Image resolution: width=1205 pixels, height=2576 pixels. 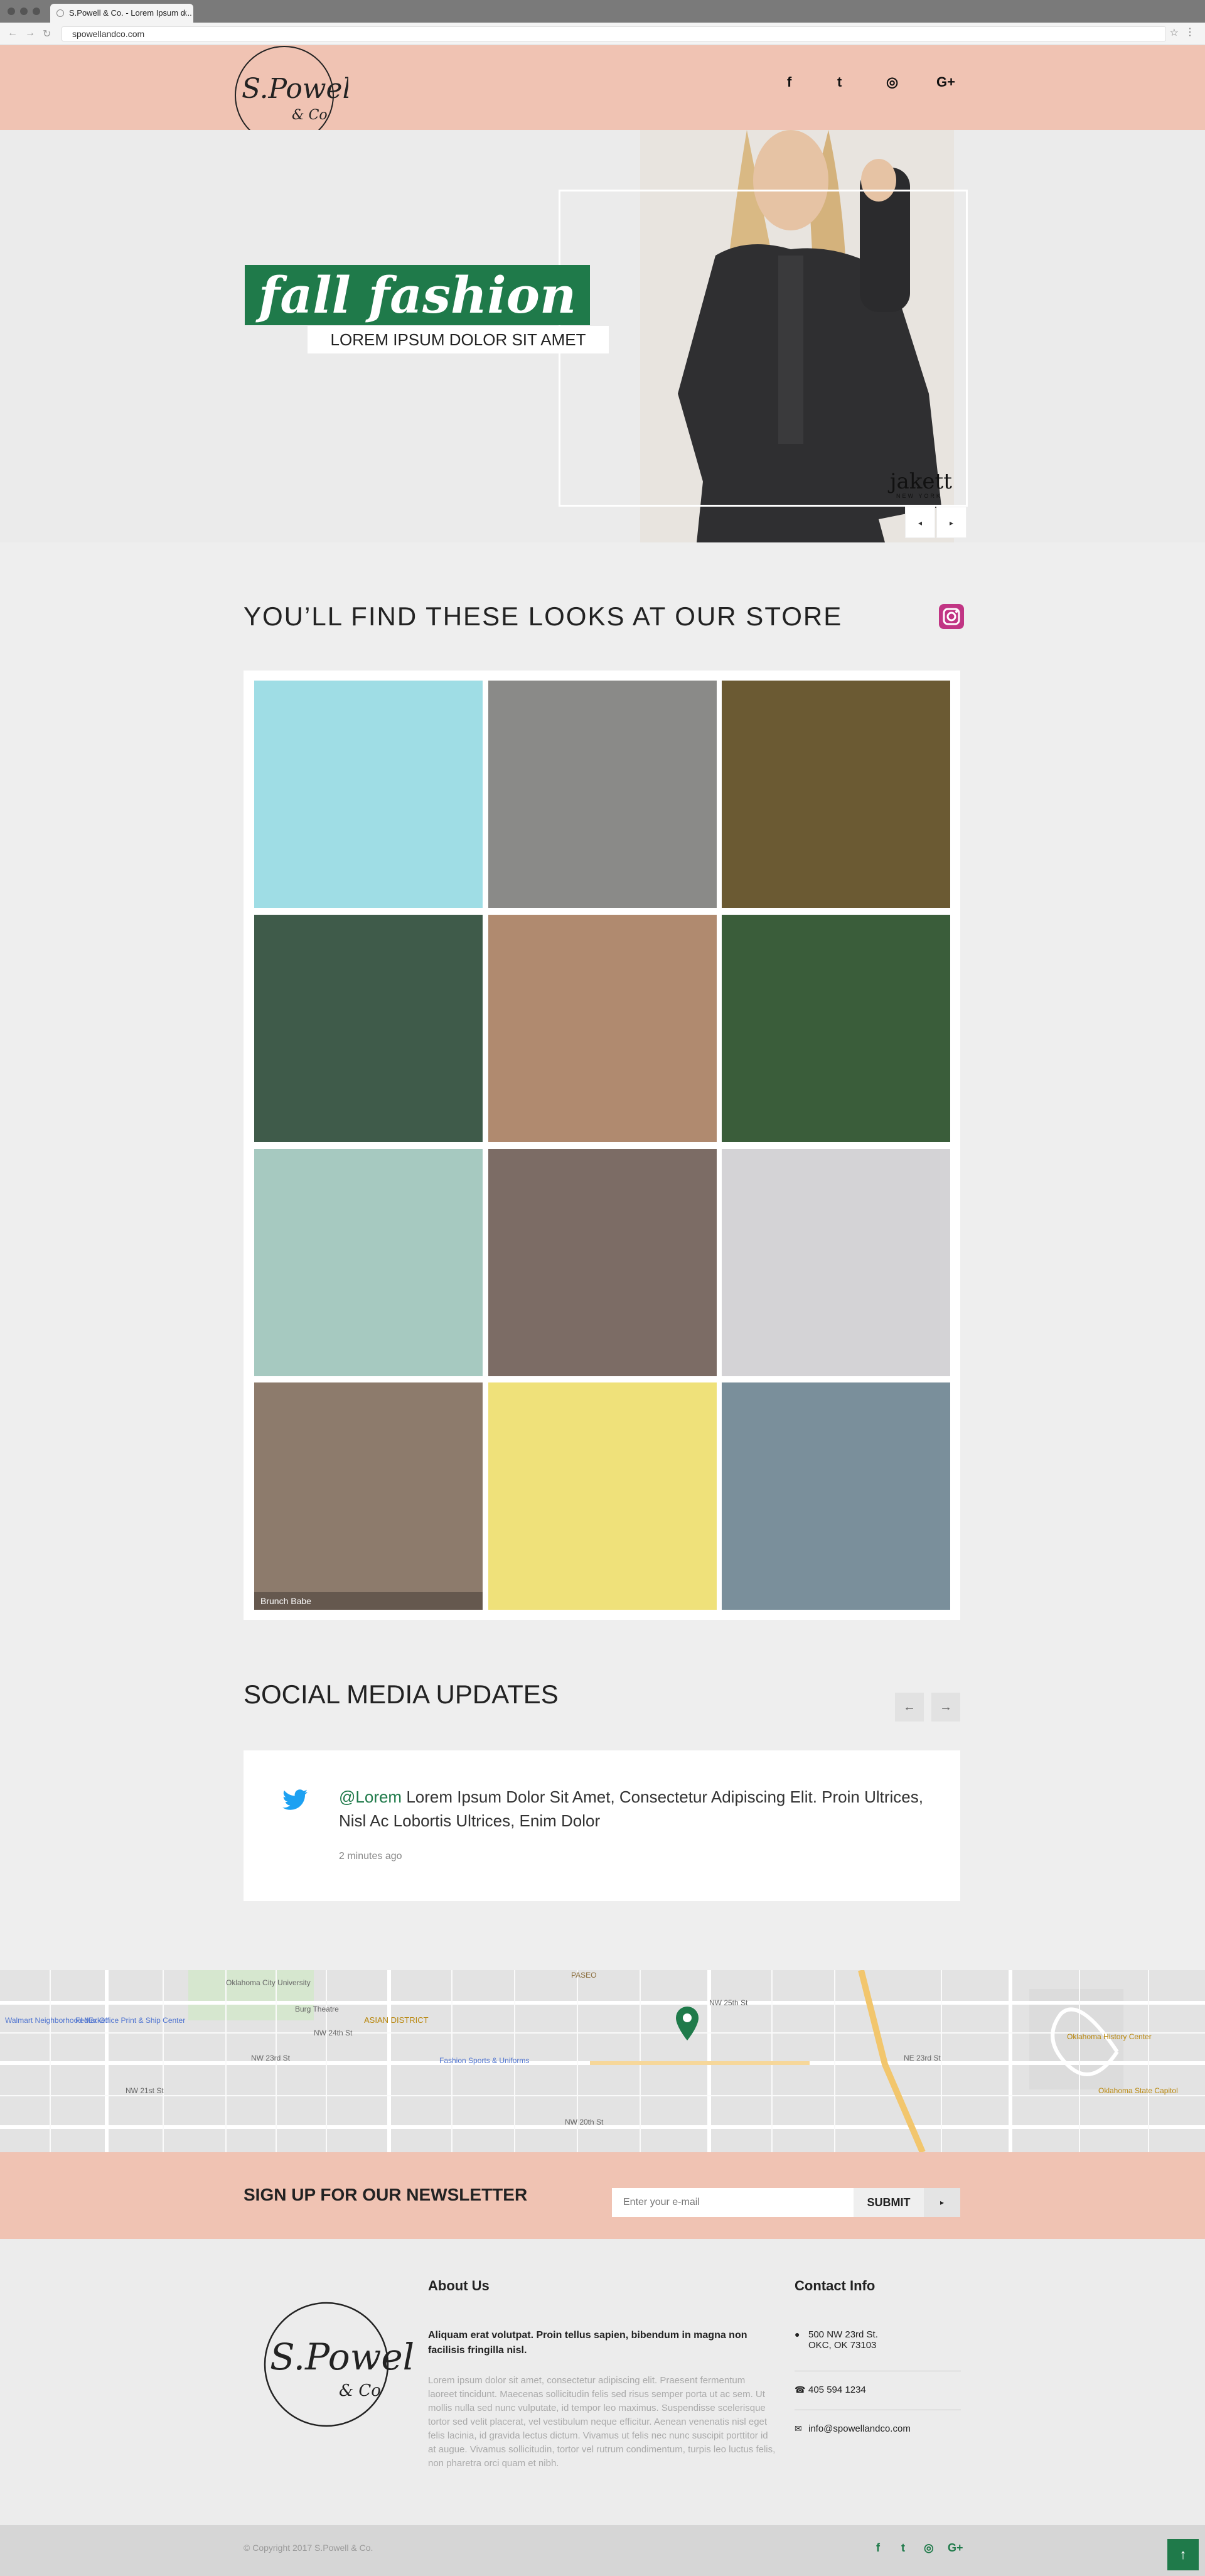 I want to click on map-label-nw-25th: NW 25th St, so click(x=728, y=2002).